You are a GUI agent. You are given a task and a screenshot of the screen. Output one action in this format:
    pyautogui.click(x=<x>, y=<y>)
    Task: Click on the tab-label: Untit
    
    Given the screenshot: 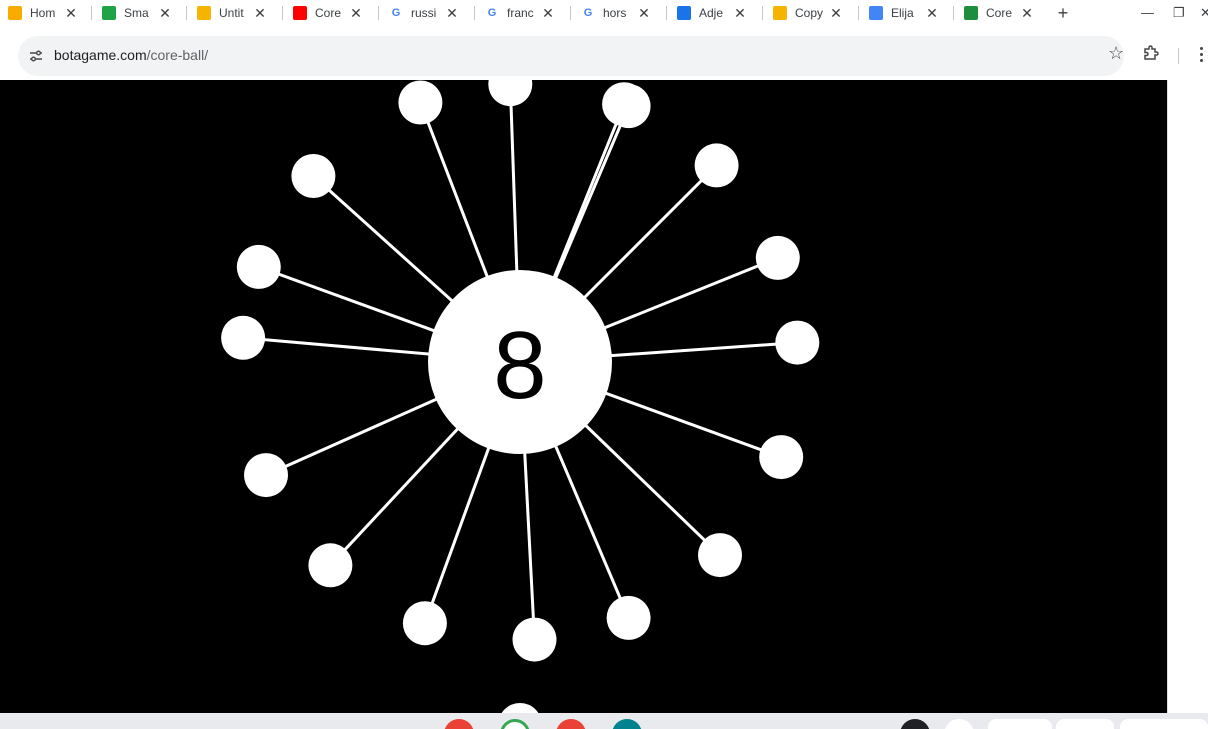 What is the action you would take?
    pyautogui.click(x=231, y=13)
    